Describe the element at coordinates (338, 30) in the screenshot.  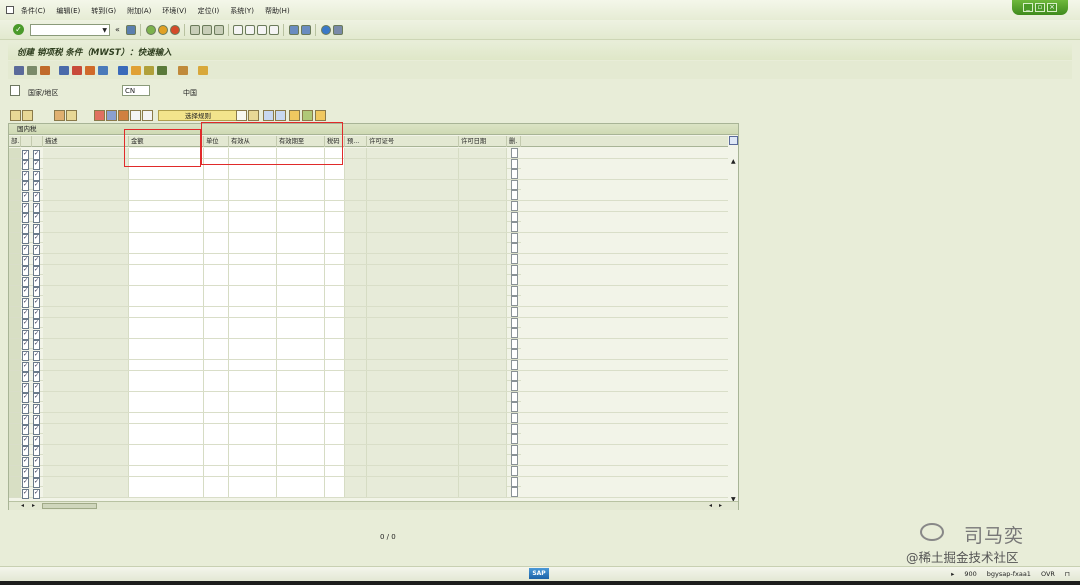
I see `layout-menu-icon` at that location.